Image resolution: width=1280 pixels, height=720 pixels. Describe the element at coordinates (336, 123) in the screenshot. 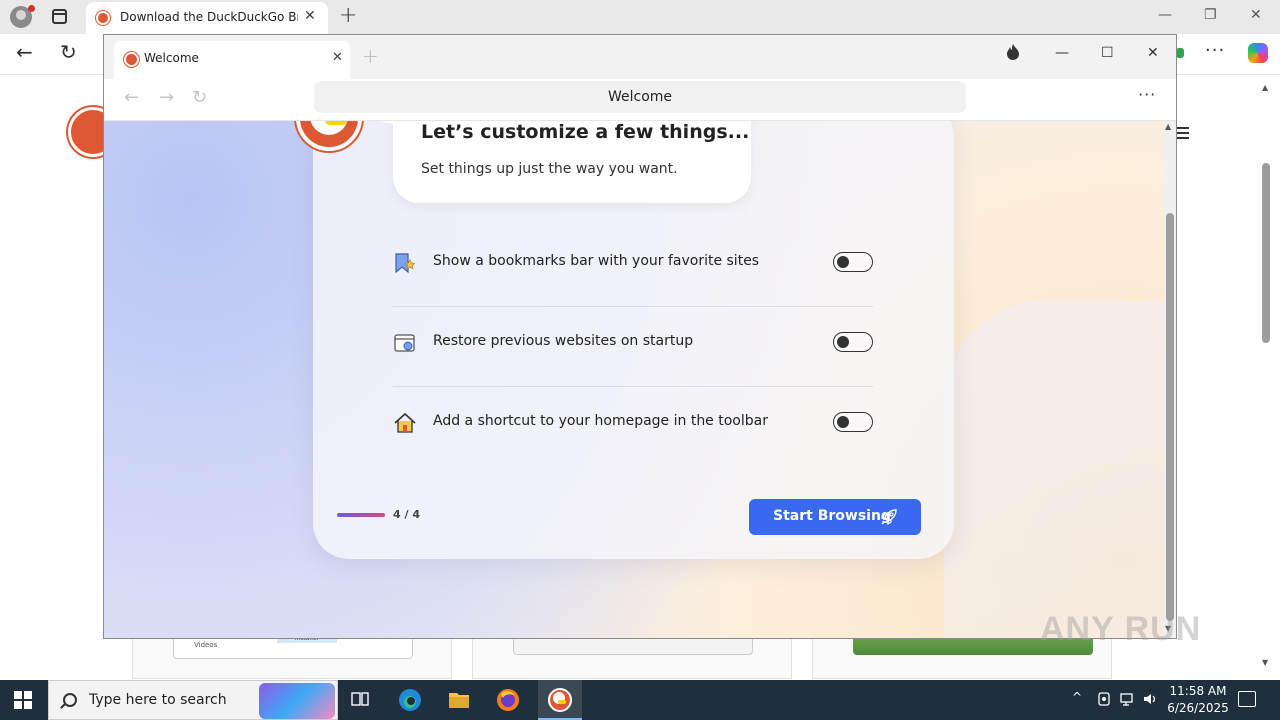

I see `dax-beak` at that location.